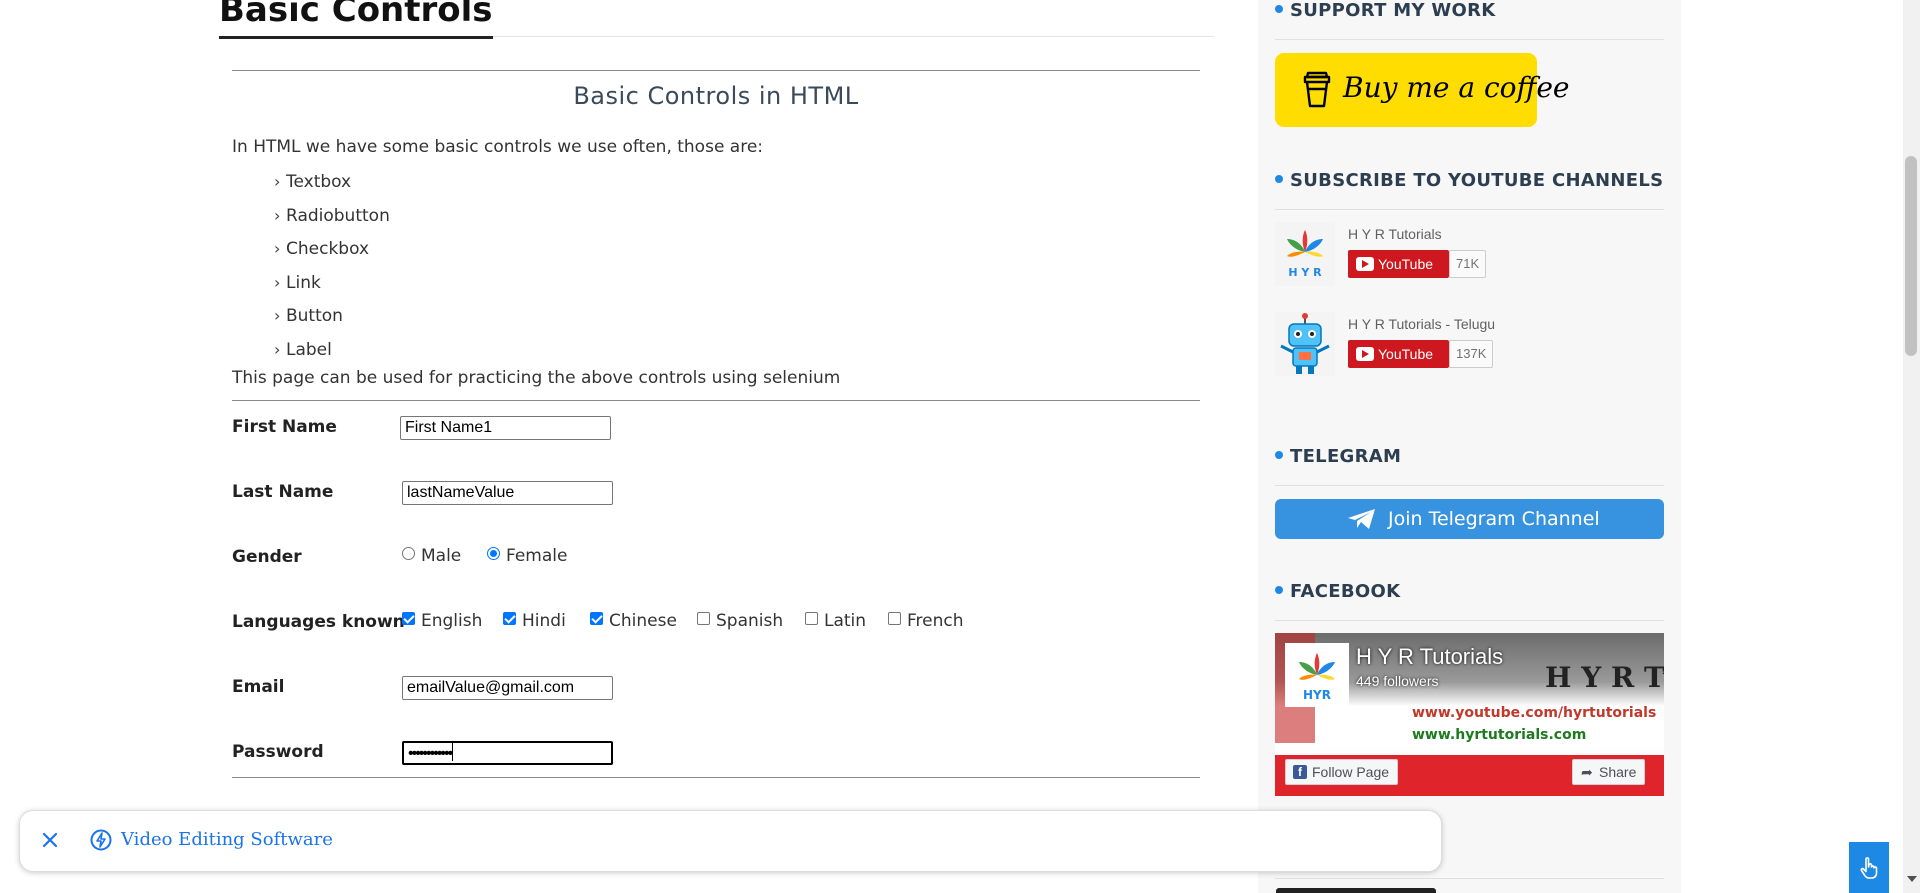 The height and width of the screenshot is (893, 1920). Describe the element at coordinates (1317, 675) in the screenshot. I see `page-avatar: HYR` at that location.